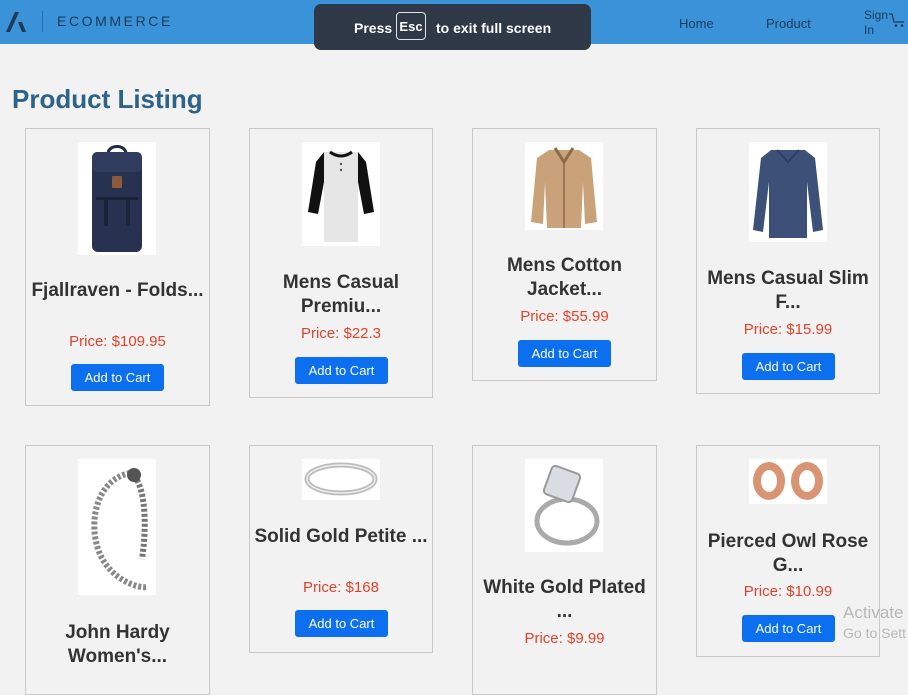 The image size is (908, 695). I want to click on product-price: Price: $9.99, so click(564, 638).